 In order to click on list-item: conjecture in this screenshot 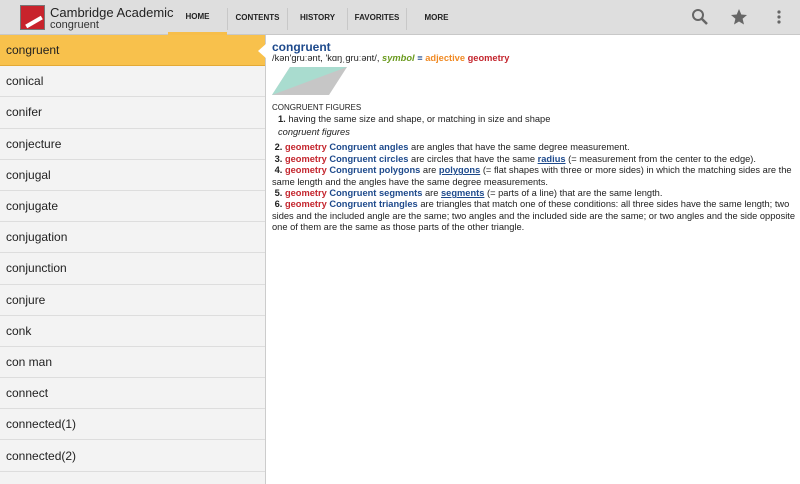, I will do `click(132, 144)`.